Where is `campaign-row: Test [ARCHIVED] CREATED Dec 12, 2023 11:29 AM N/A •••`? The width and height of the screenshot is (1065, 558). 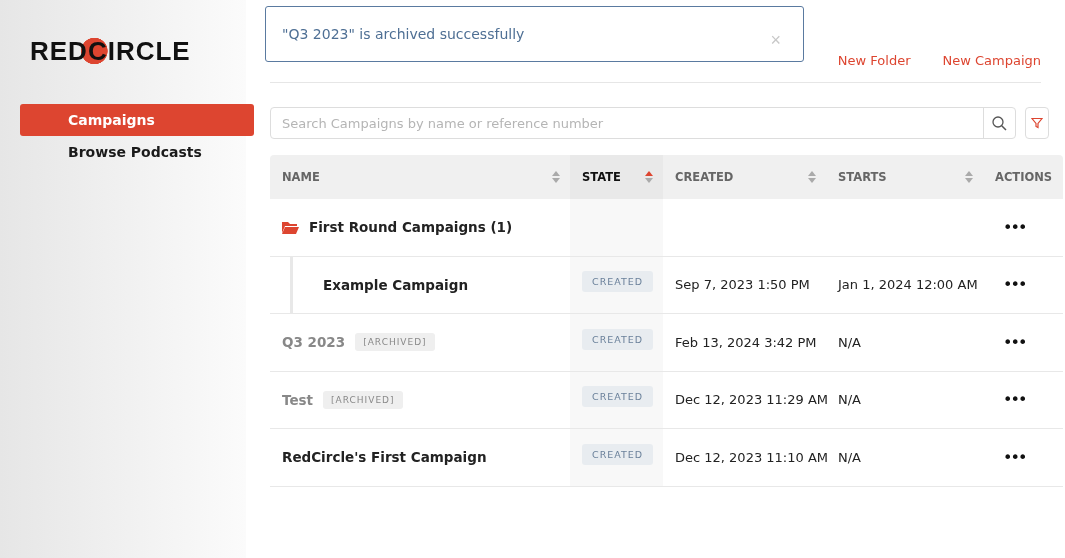
campaign-row: Test [ARCHIVED] CREATED Dec 12, 2023 11:29 AM N/A ••• is located at coordinates (666, 400).